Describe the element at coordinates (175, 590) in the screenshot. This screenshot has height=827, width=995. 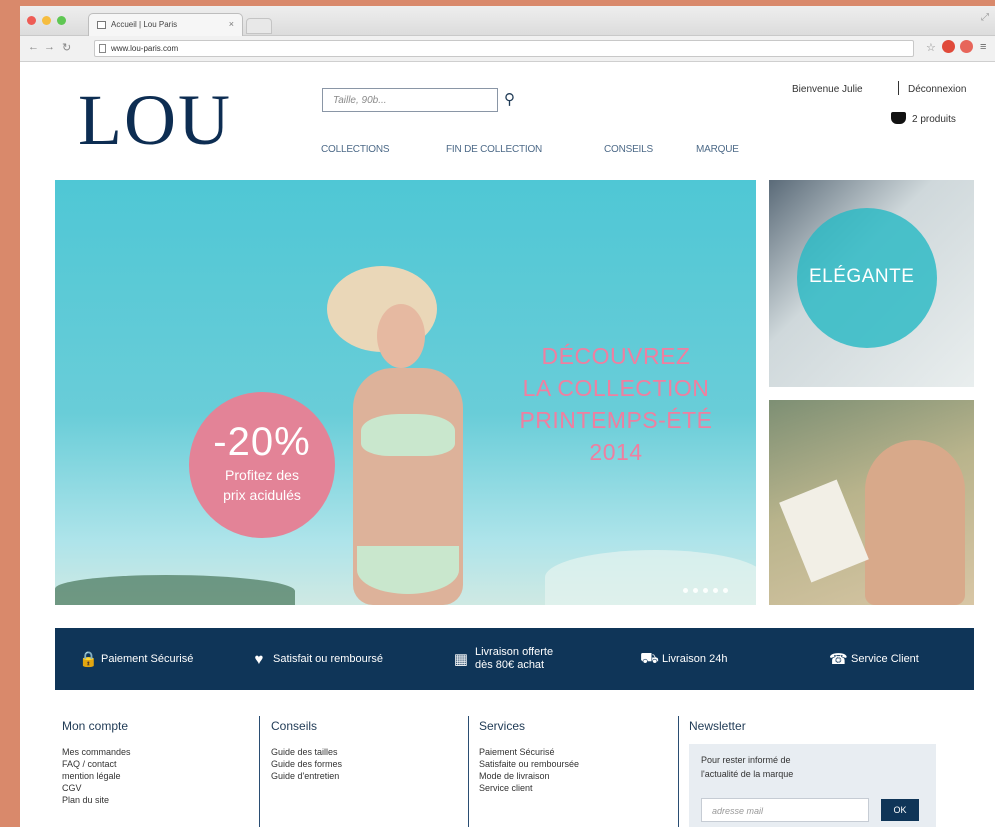
I see `hero-grass` at that location.